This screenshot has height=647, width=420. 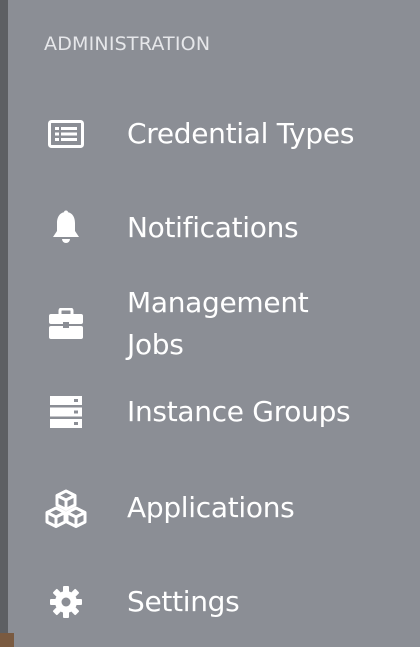 I want to click on sidebar-item-applications: Applications, so click(x=214, y=508).